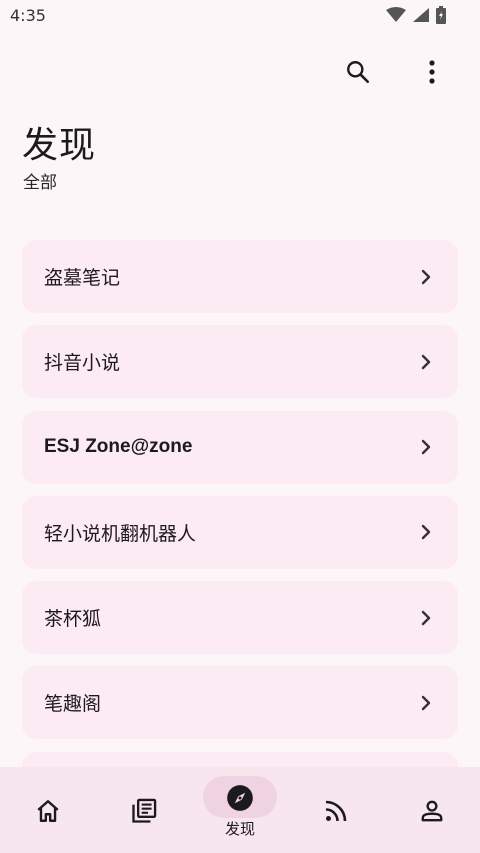 The width and height of the screenshot is (480, 853). I want to click on top-actions, so click(395, 74).